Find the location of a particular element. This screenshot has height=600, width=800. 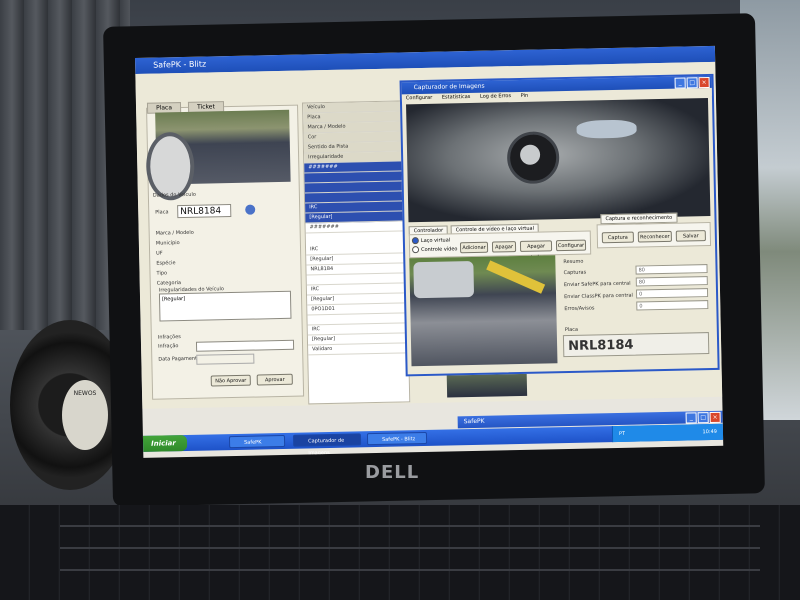

stat-errors-value: 0 is located at coordinates (672, 305).